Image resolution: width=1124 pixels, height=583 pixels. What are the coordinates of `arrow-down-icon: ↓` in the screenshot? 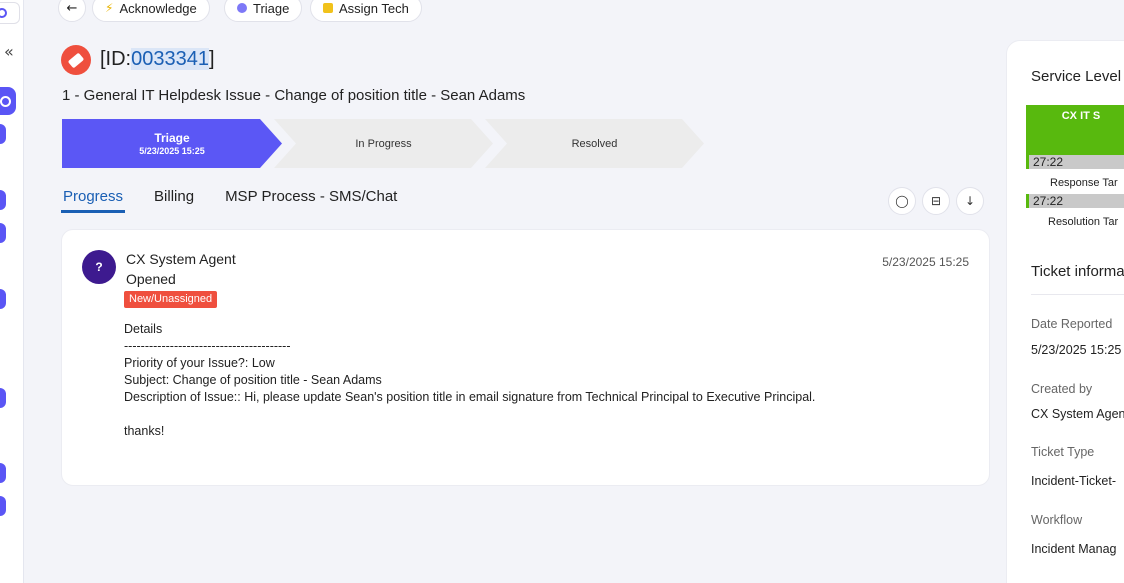 It's located at (970, 201).